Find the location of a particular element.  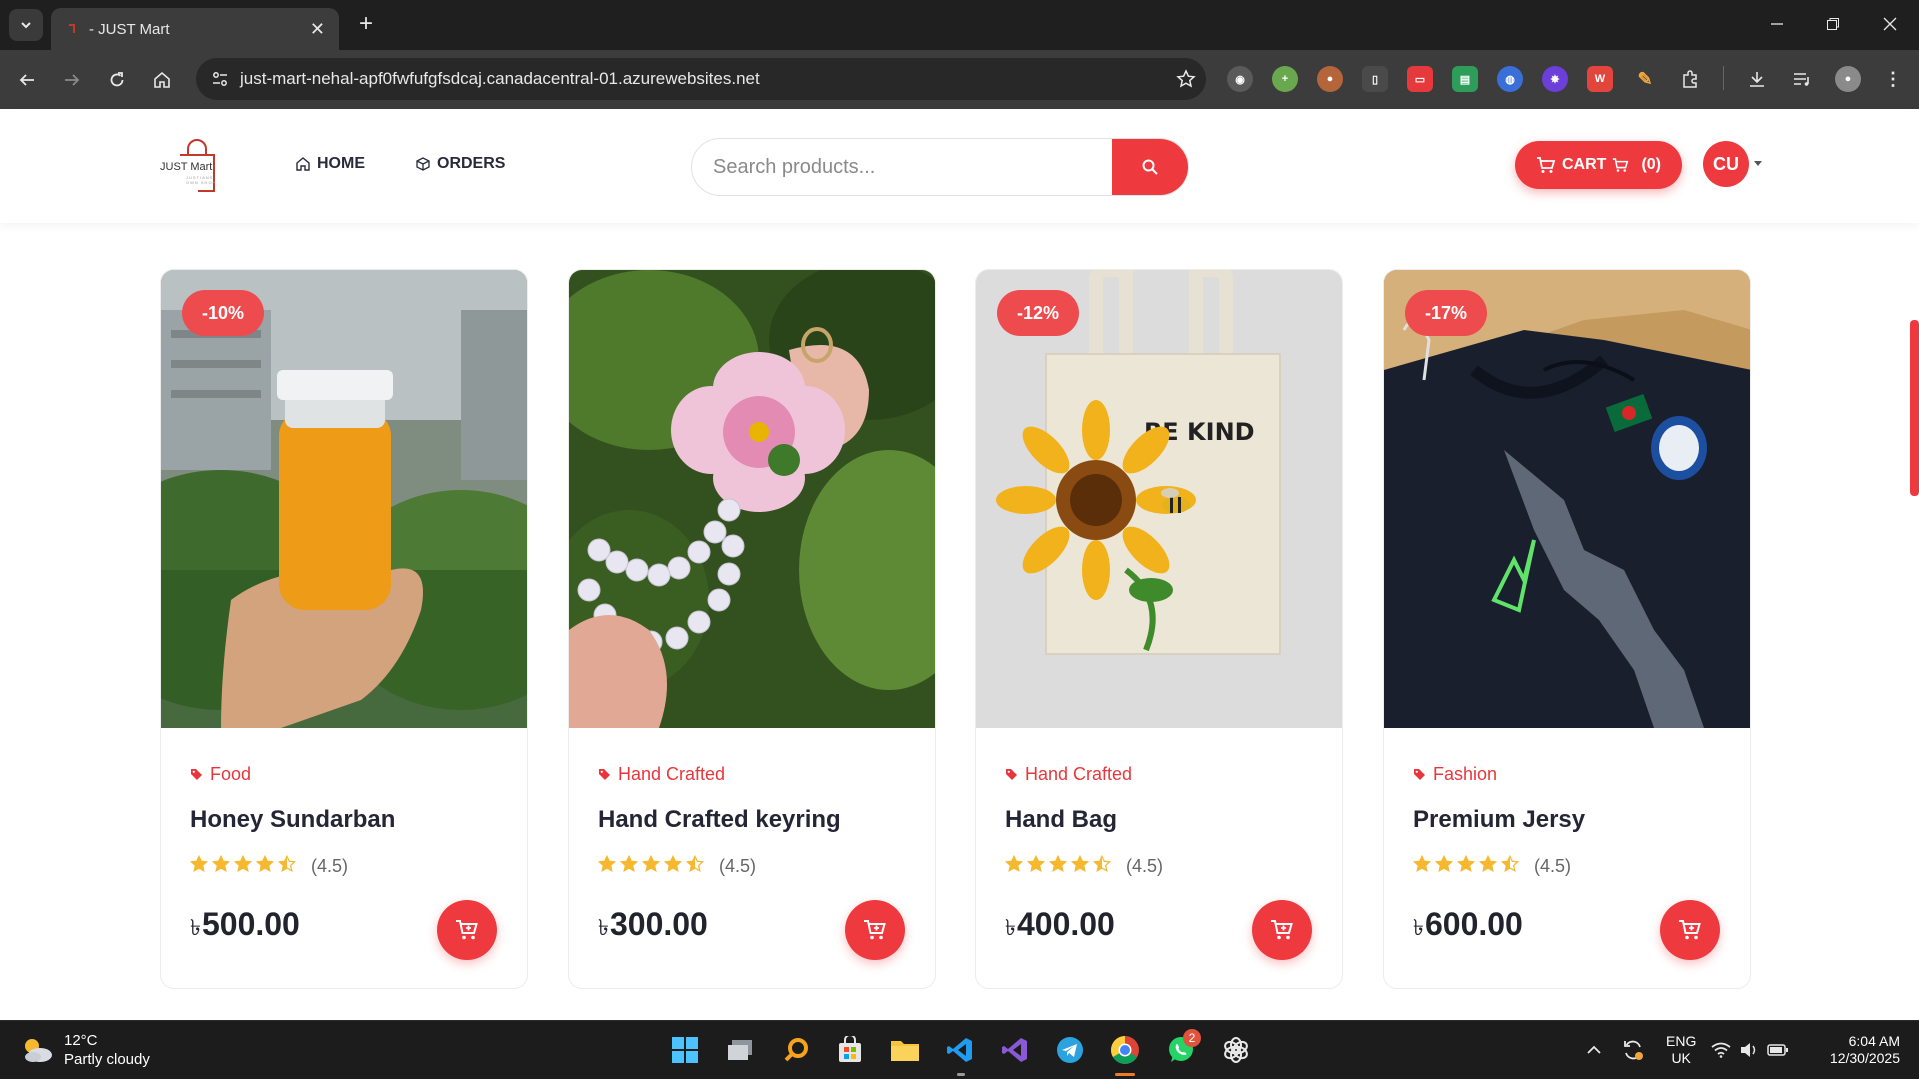

back-arrow-icon is located at coordinates (26, 80).